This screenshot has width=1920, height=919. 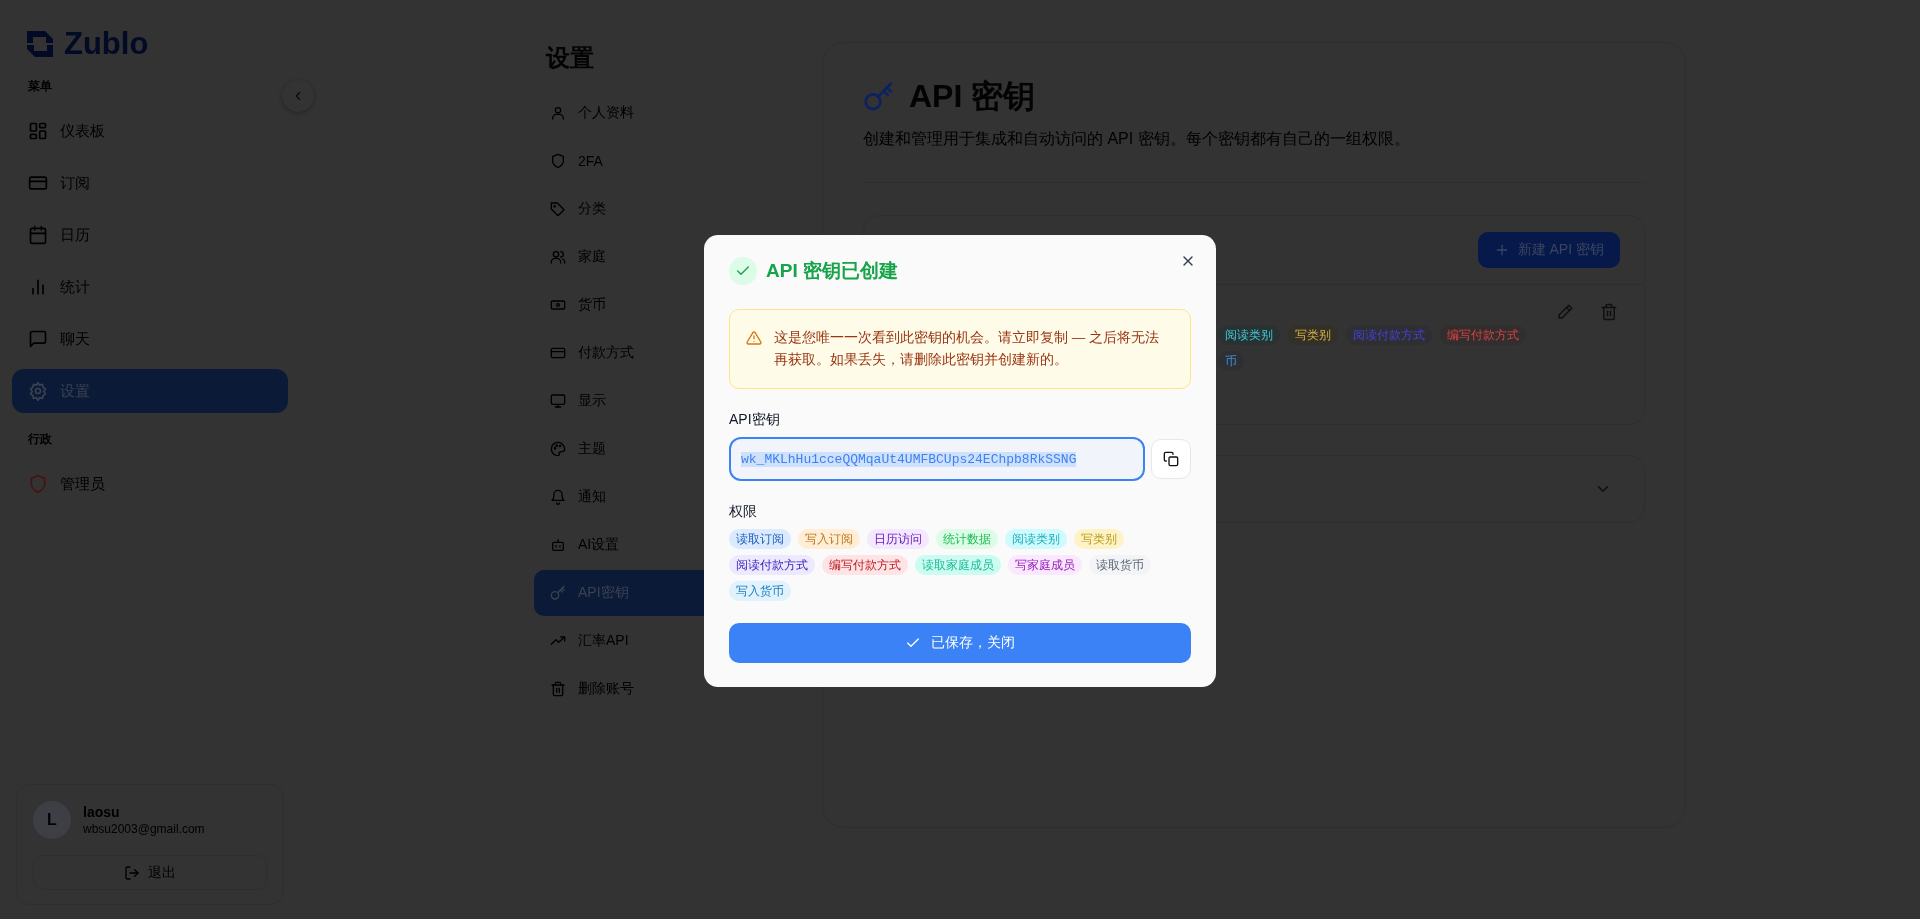 What do you see at coordinates (829, 539) in the screenshot?
I see `permission-tag: 写入订阅` at bounding box center [829, 539].